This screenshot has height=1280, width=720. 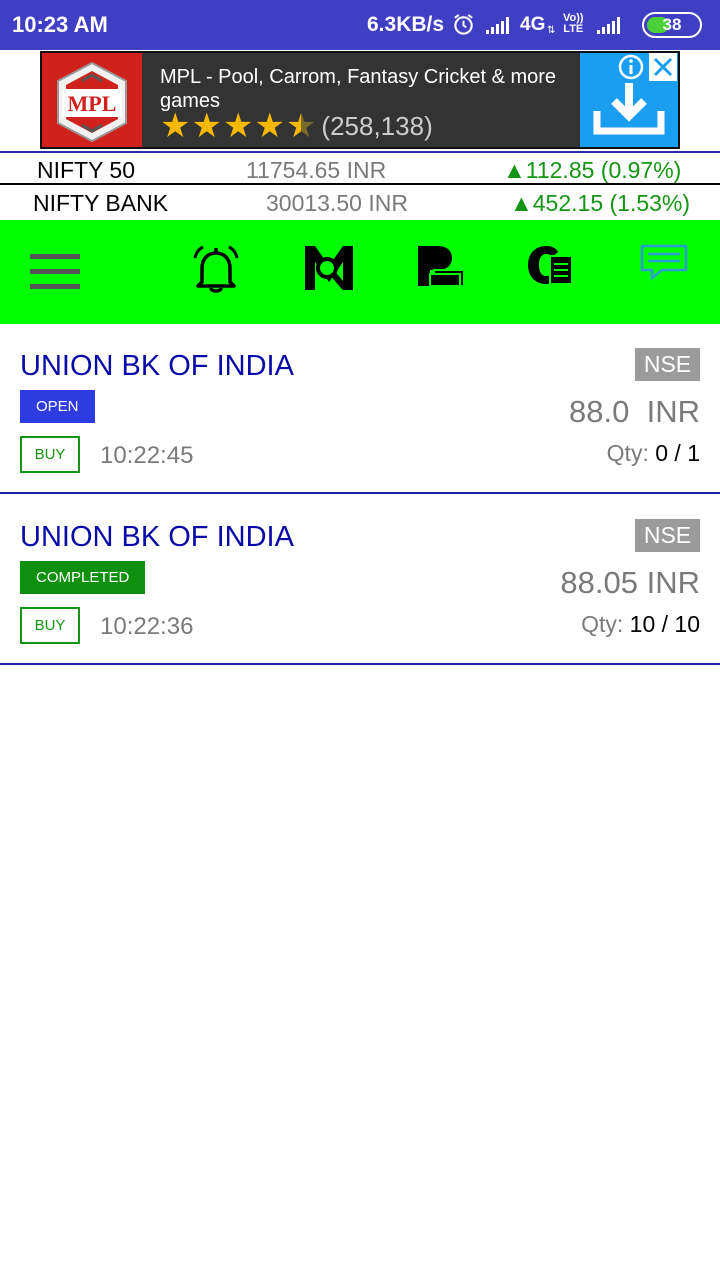 I want to click on half-star-icon: ★, so click(x=301, y=126).